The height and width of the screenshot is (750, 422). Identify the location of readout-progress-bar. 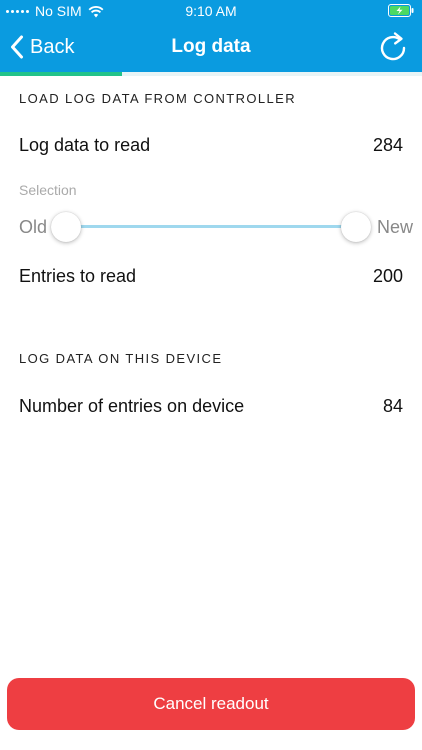
(211, 74).